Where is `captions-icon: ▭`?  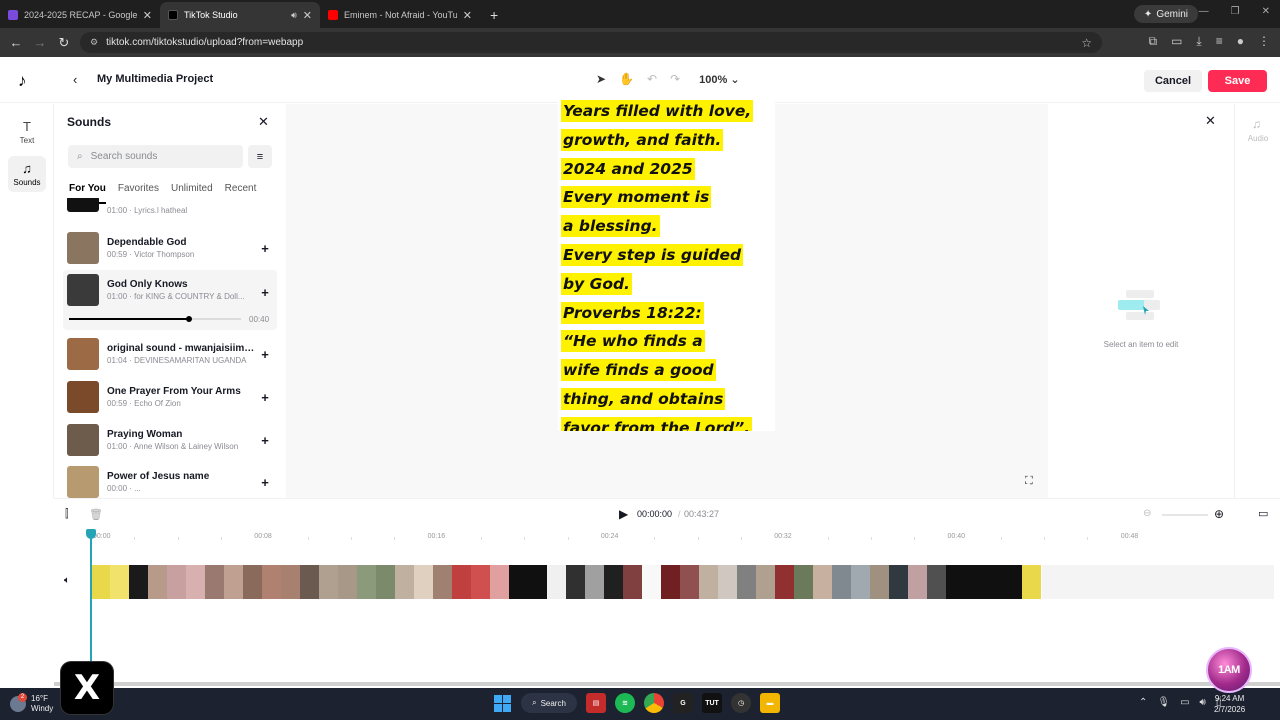 captions-icon: ▭ is located at coordinates (1263, 513).